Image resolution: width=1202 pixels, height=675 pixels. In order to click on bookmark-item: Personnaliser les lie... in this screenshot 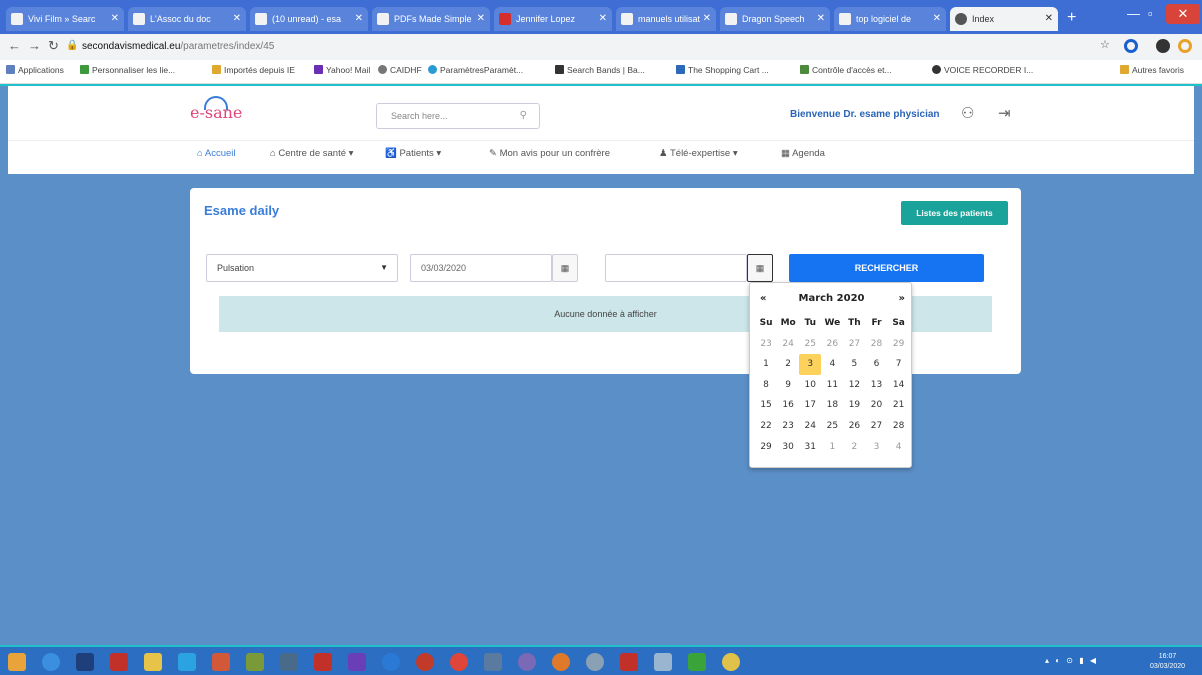, I will do `click(127, 70)`.